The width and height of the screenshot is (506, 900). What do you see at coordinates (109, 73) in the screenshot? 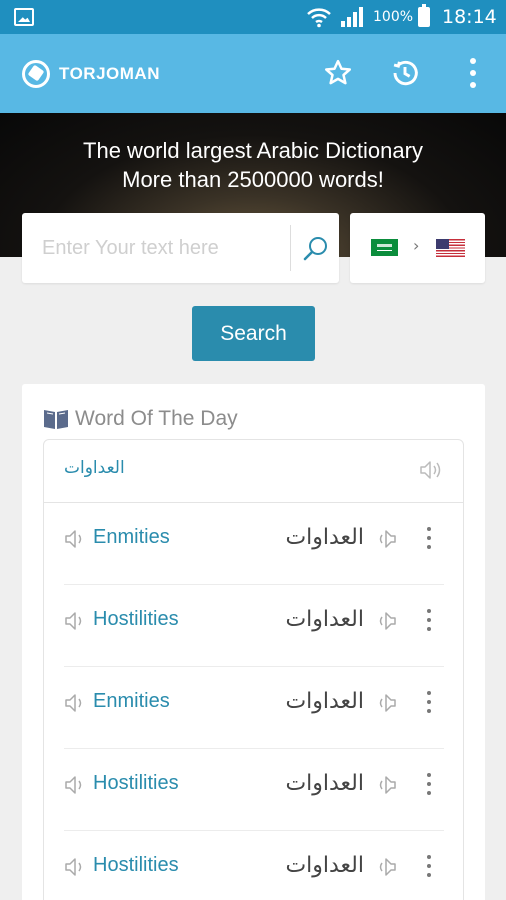
I see `app-title: TORJOMAN` at bounding box center [109, 73].